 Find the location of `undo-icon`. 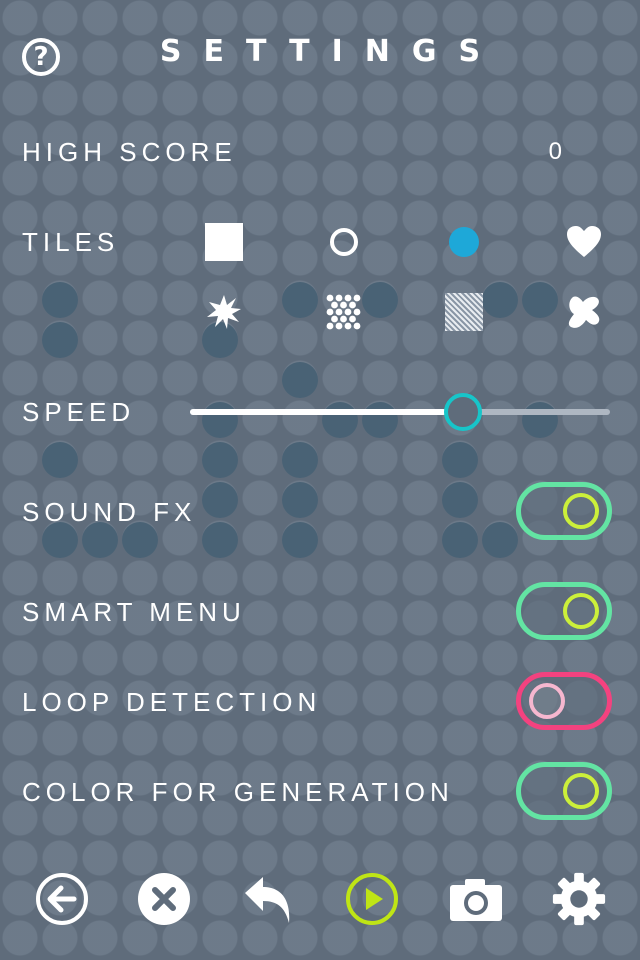

undo-icon is located at coordinates (267, 900).